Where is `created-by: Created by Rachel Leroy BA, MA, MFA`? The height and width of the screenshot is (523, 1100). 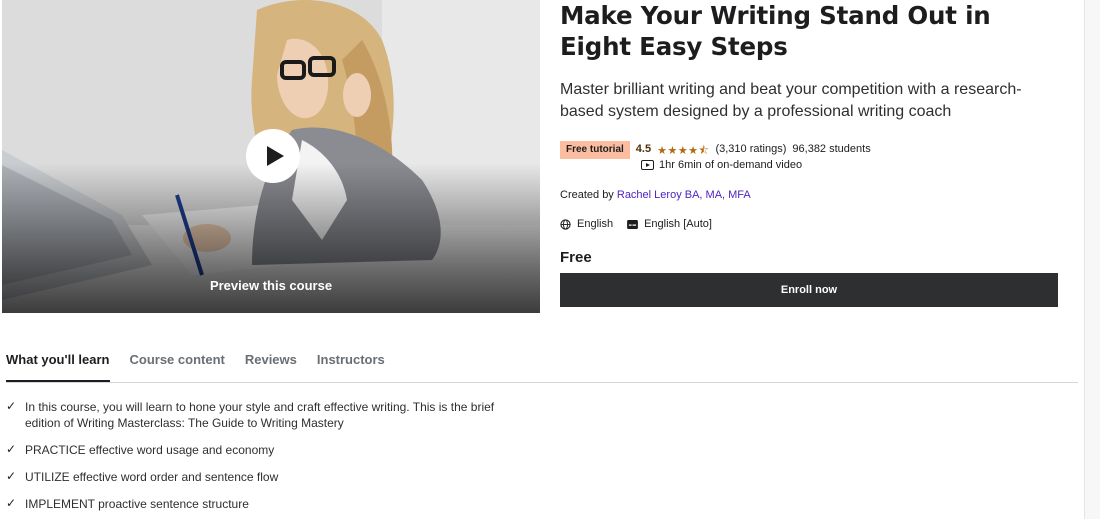 created-by: Created by Rachel Leroy BA, MA, MFA is located at coordinates (655, 195).